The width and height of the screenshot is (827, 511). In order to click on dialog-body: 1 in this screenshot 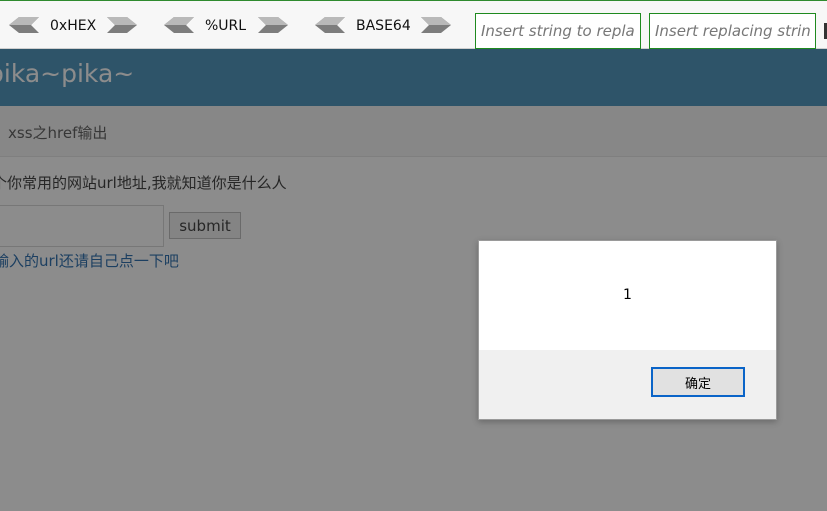, I will do `click(627, 295)`.